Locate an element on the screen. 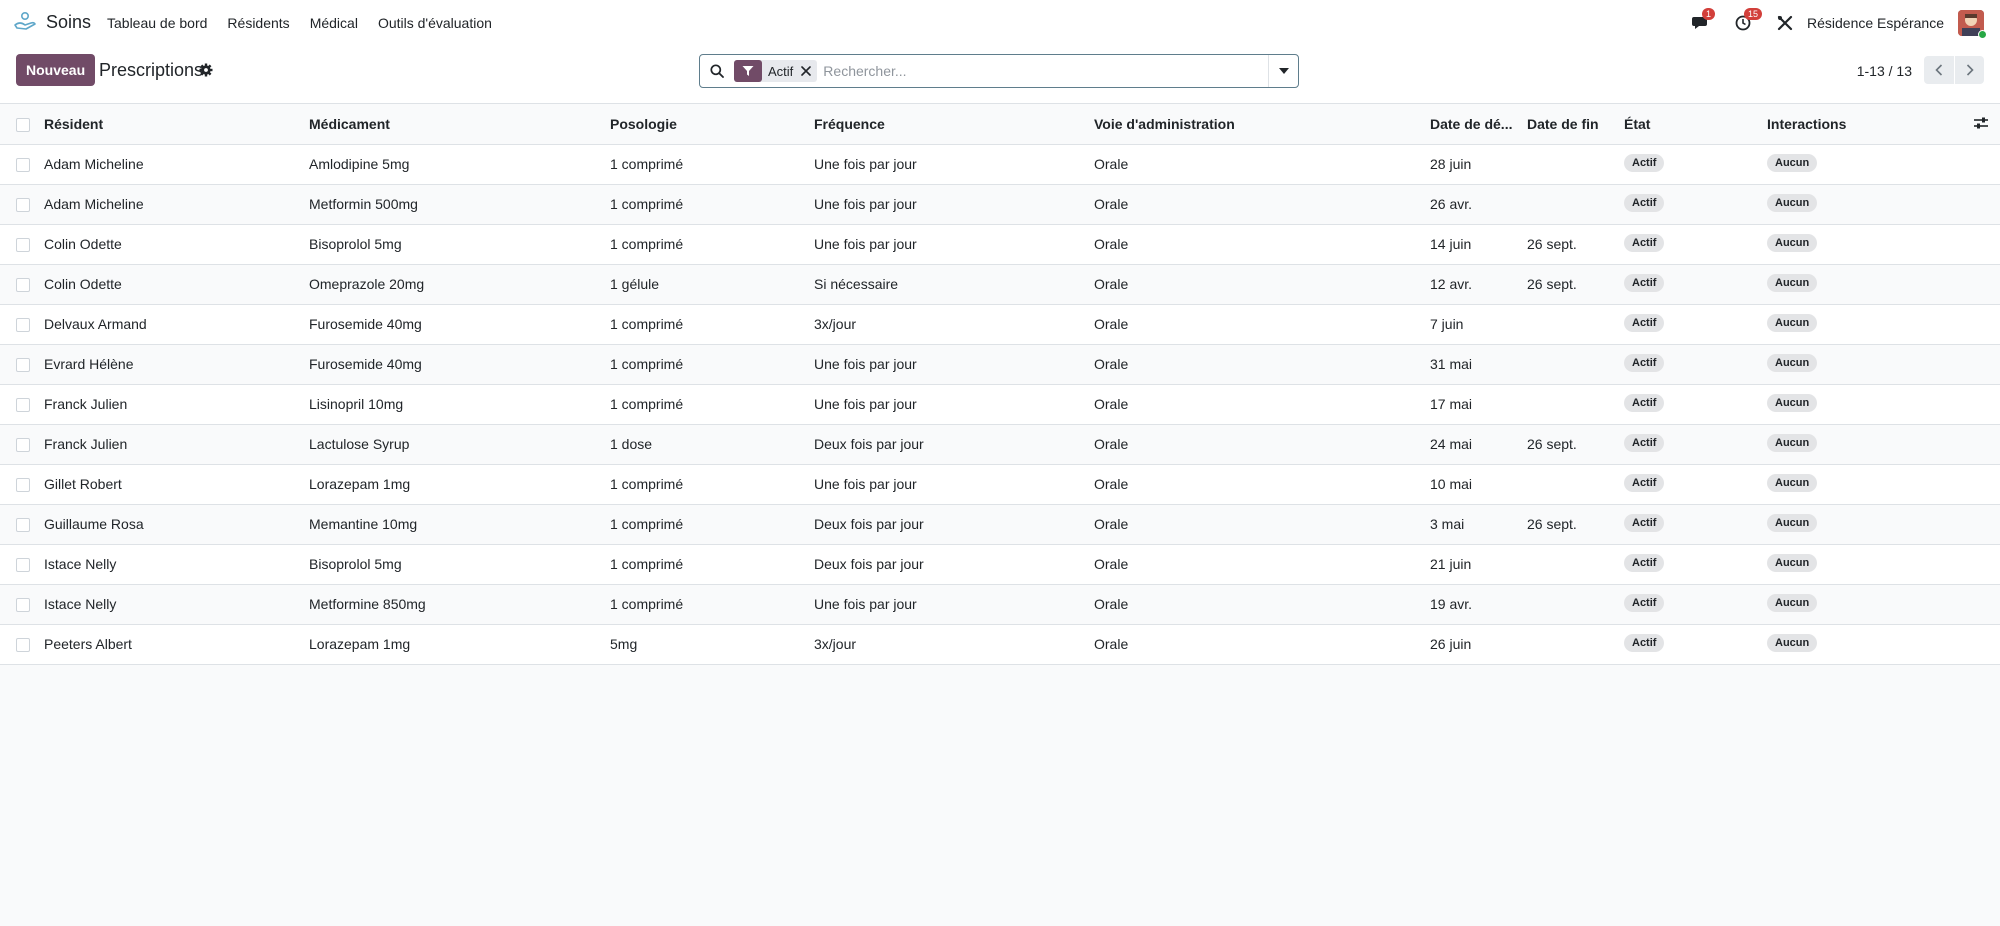 The height and width of the screenshot is (926, 2000). start-date-cell: 24 mai is located at coordinates (1478, 444).